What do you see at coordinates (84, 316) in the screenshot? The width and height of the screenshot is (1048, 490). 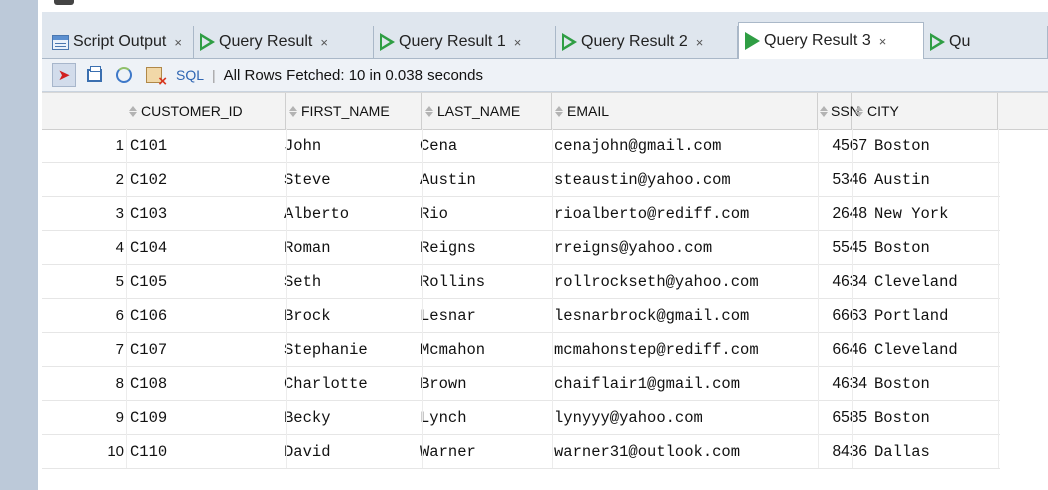 I see `row-number: 6` at bounding box center [84, 316].